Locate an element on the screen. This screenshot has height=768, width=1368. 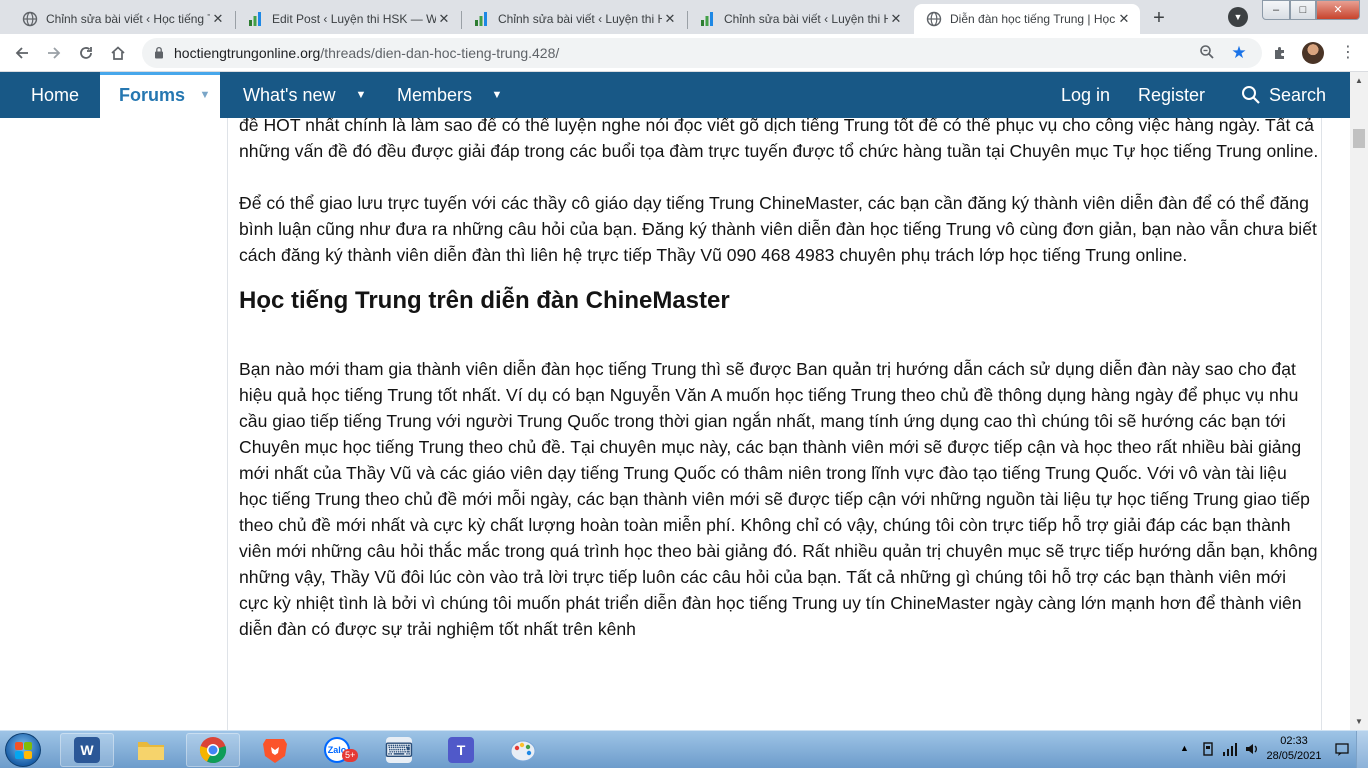
vertical-scrollbar: ▲ ▼ is located at coordinates (1359, 401).